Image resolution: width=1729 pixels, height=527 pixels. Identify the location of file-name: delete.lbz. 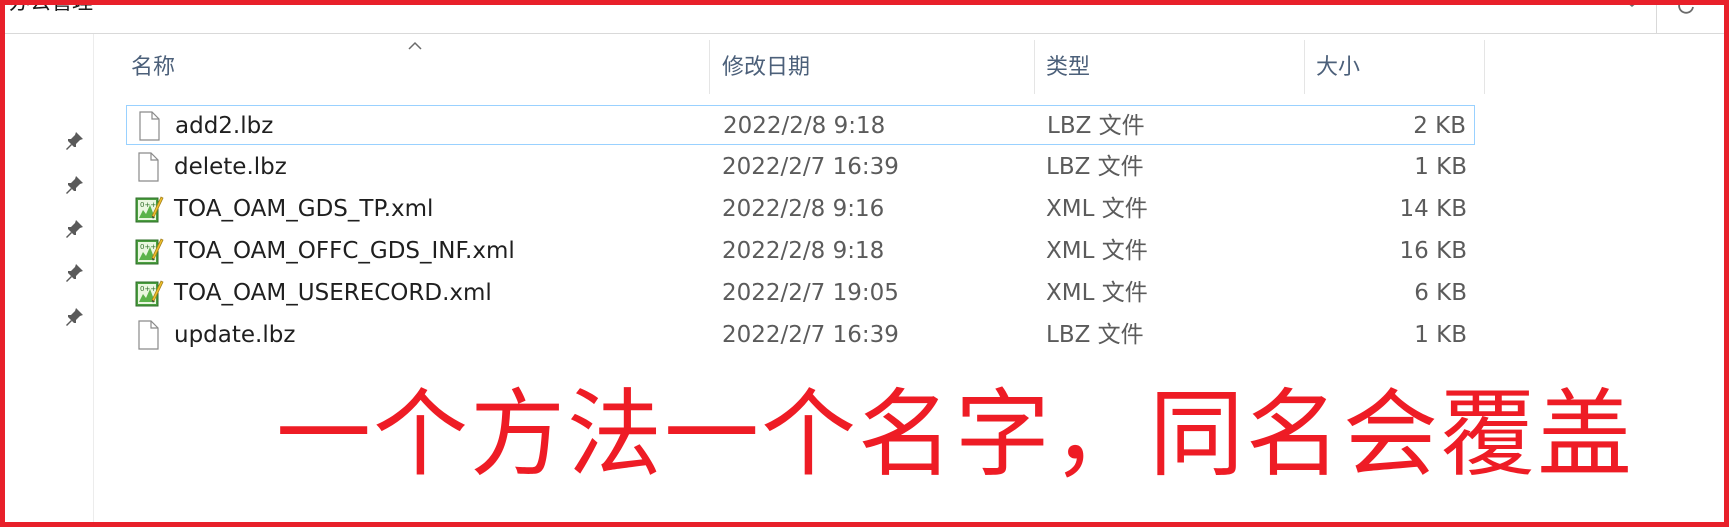
(230, 167).